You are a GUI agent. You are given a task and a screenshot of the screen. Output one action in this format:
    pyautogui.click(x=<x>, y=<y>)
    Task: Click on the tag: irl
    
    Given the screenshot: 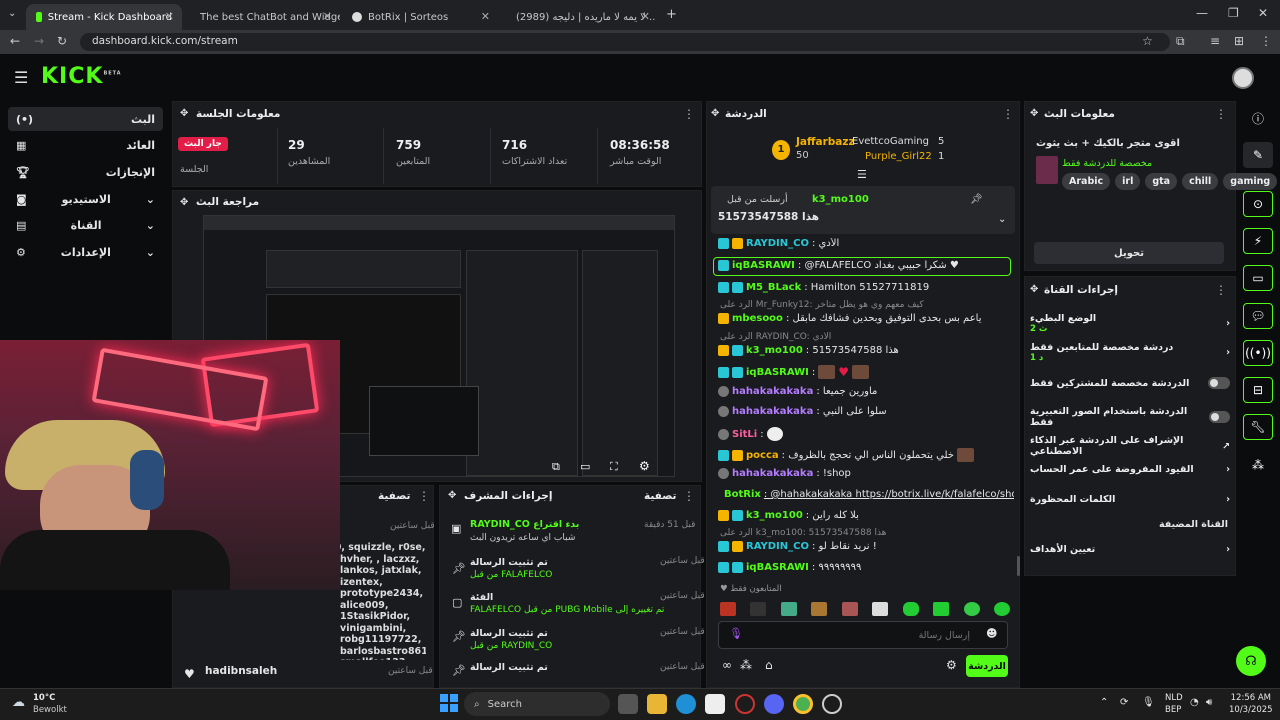 What is the action you would take?
    pyautogui.click(x=1128, y=181)
    